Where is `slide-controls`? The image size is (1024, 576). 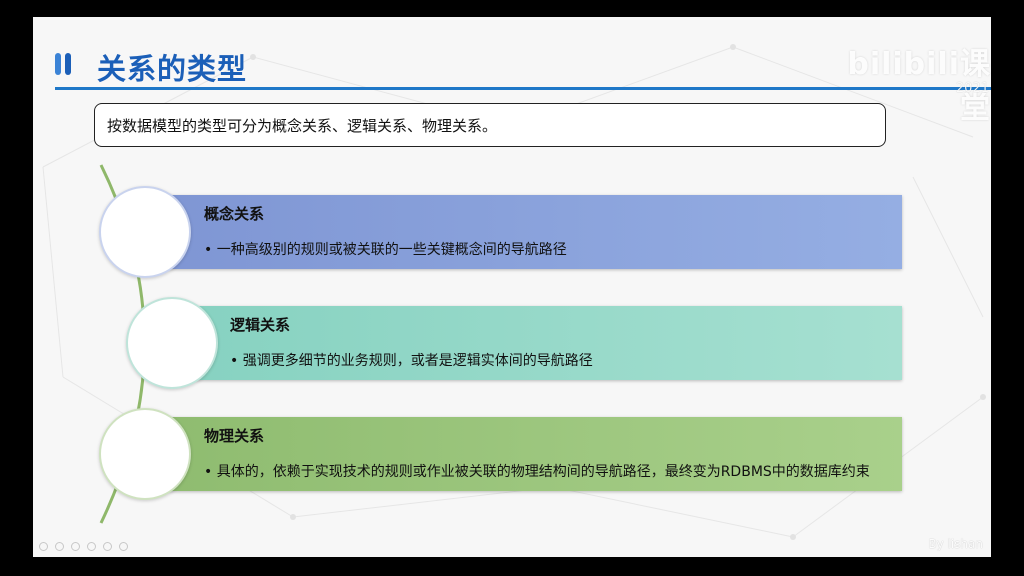 slide-controls is located at coordinates (83, 546).